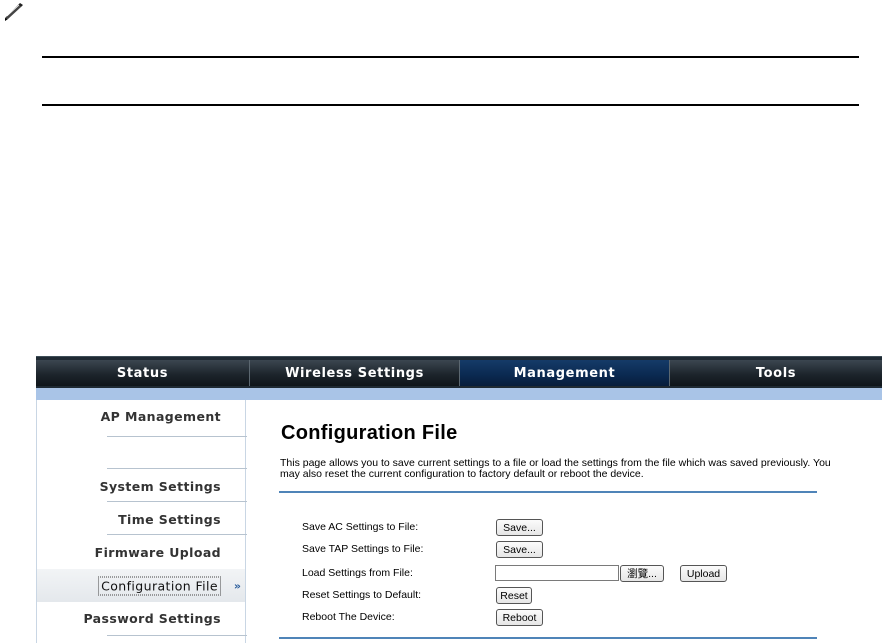 Image resolution: width=882 pixels, height=643 pixels. Describe the element at coordinates (776, 373) in the screenshot. I see `tab-tools: Tools` at that location.